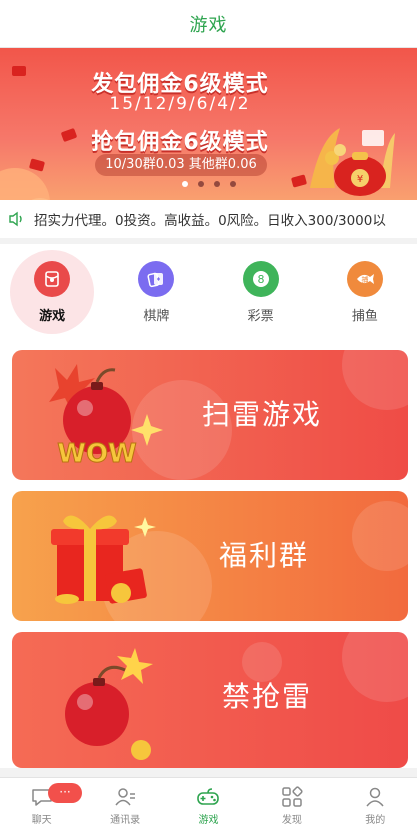 The image size is (417, 833). Describe the element at coordinates (96, 454) in the screenshot. I see `svg-text: WOW` at that location.